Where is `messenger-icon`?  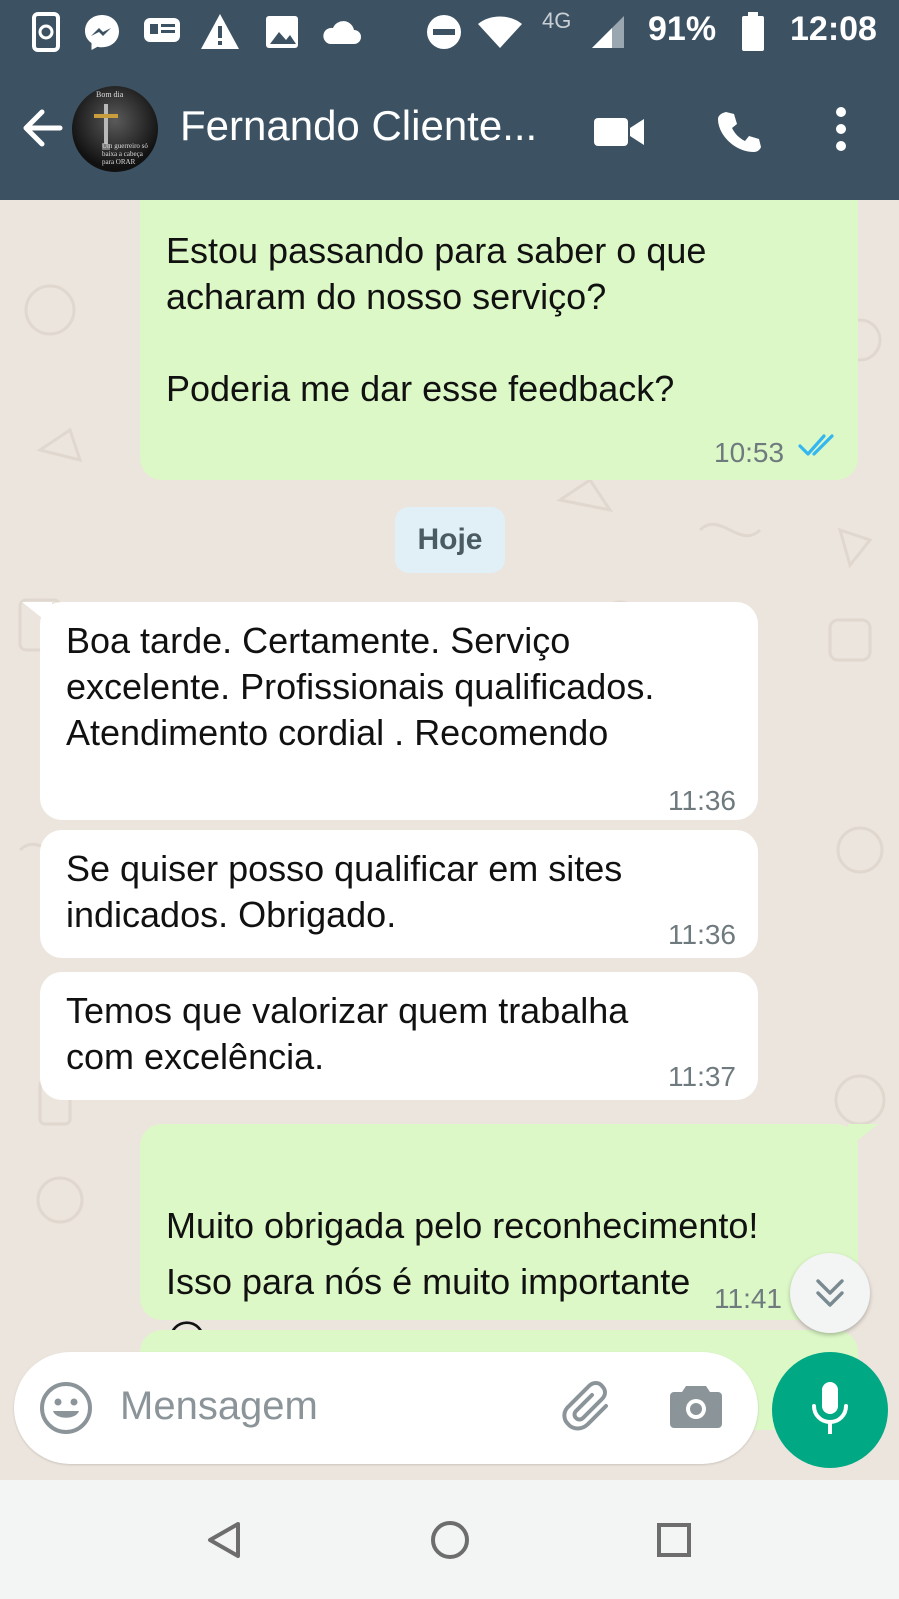 messenger-icon is located at coordinates (102, 32).